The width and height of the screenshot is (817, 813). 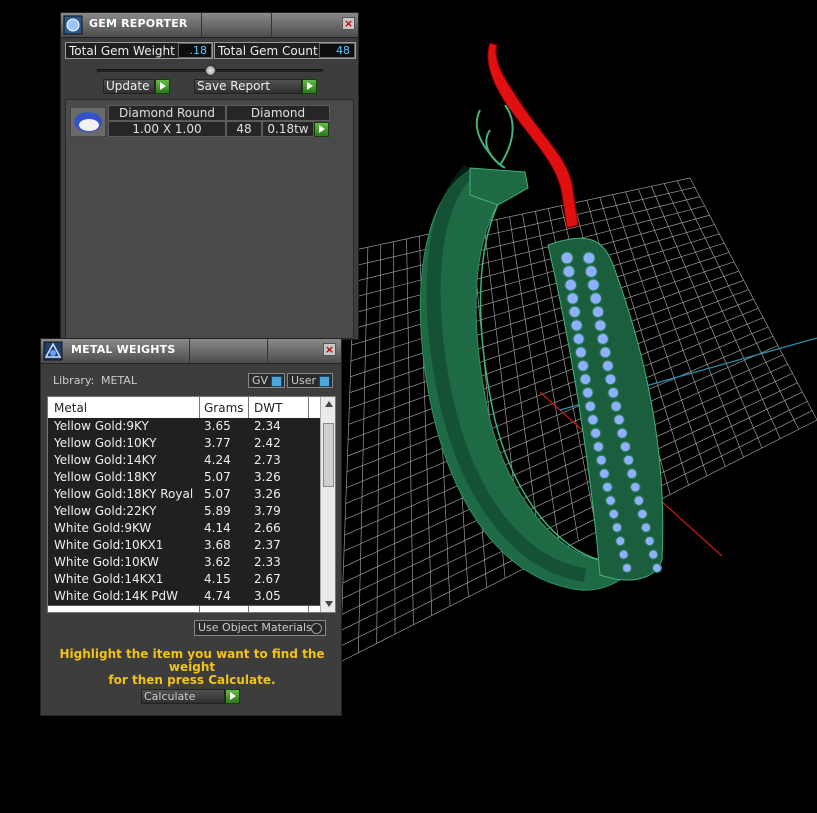 I want to click on panel-split-slider, so click(x=210, y=70).